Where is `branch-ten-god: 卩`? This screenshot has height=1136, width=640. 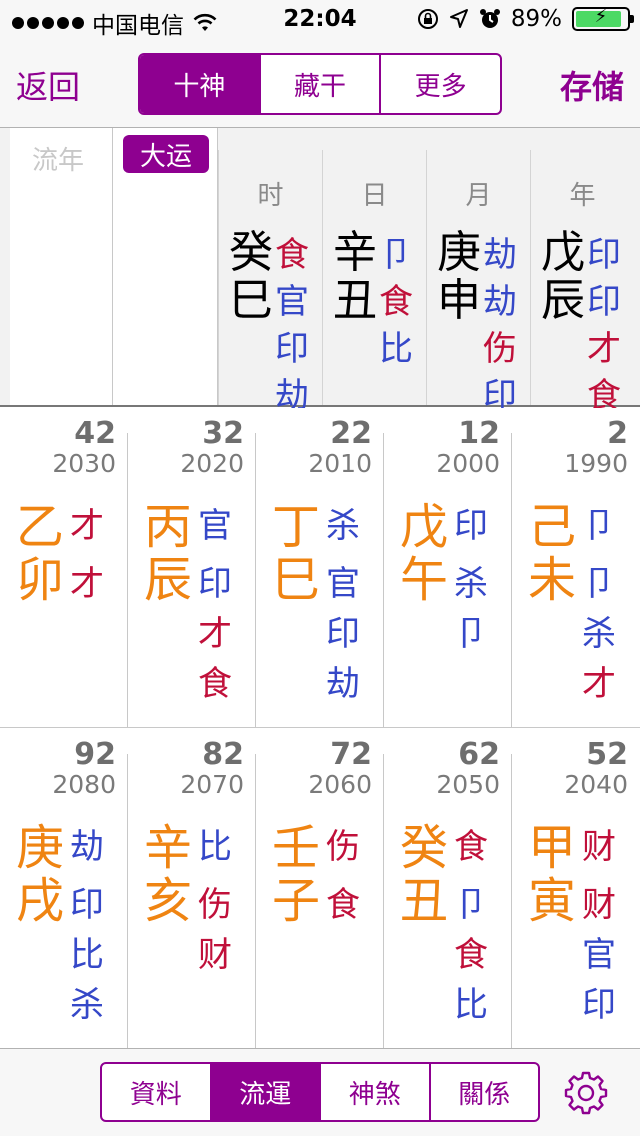 branch-ten-god: 卩 is located at coordinates (471, 905).